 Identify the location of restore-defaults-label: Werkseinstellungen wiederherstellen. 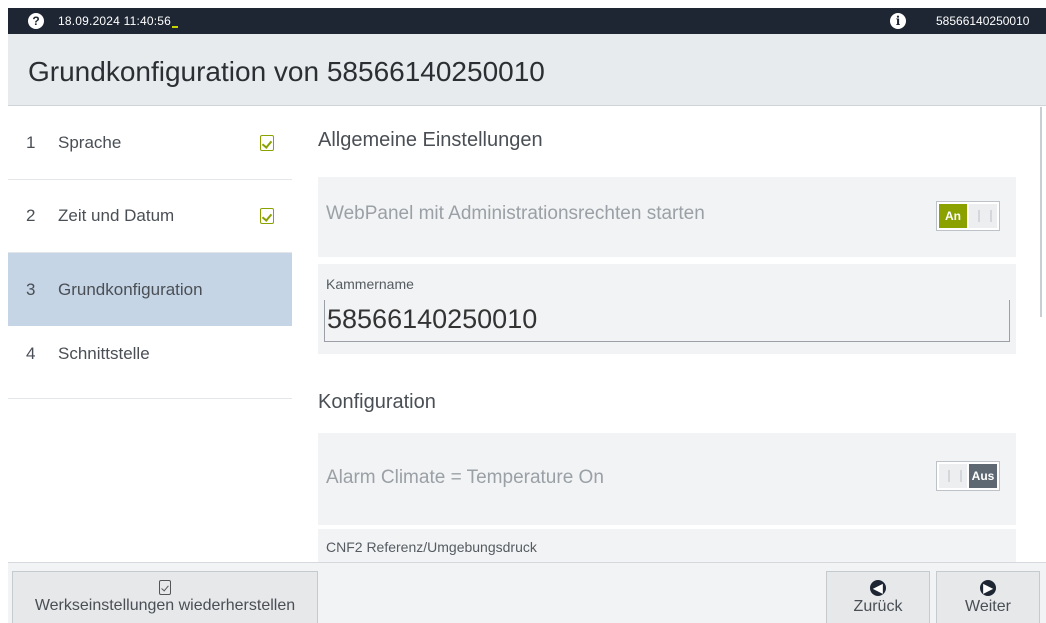
(165, 605).